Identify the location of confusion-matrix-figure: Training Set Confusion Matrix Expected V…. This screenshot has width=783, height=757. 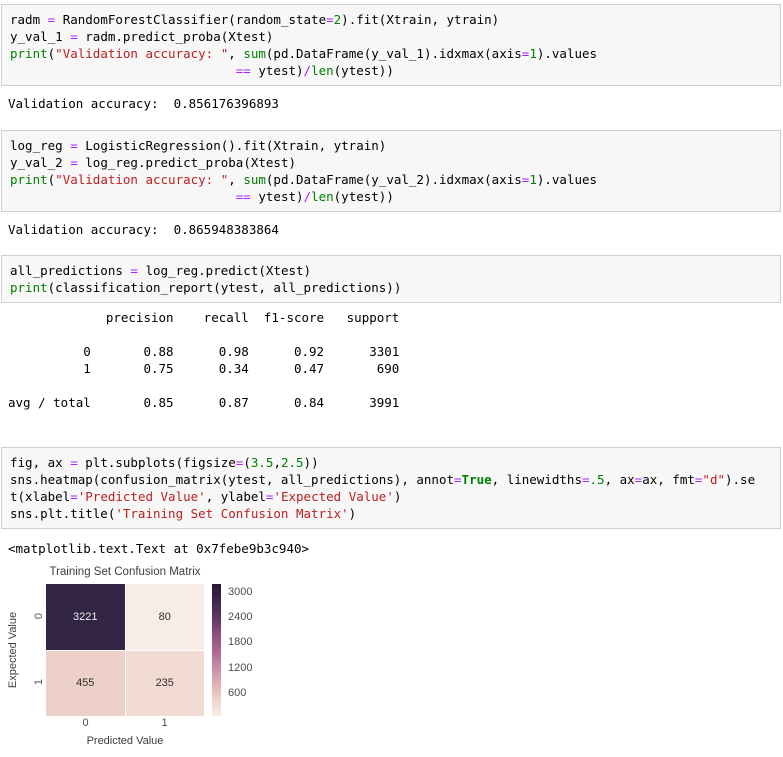
(165, 660).